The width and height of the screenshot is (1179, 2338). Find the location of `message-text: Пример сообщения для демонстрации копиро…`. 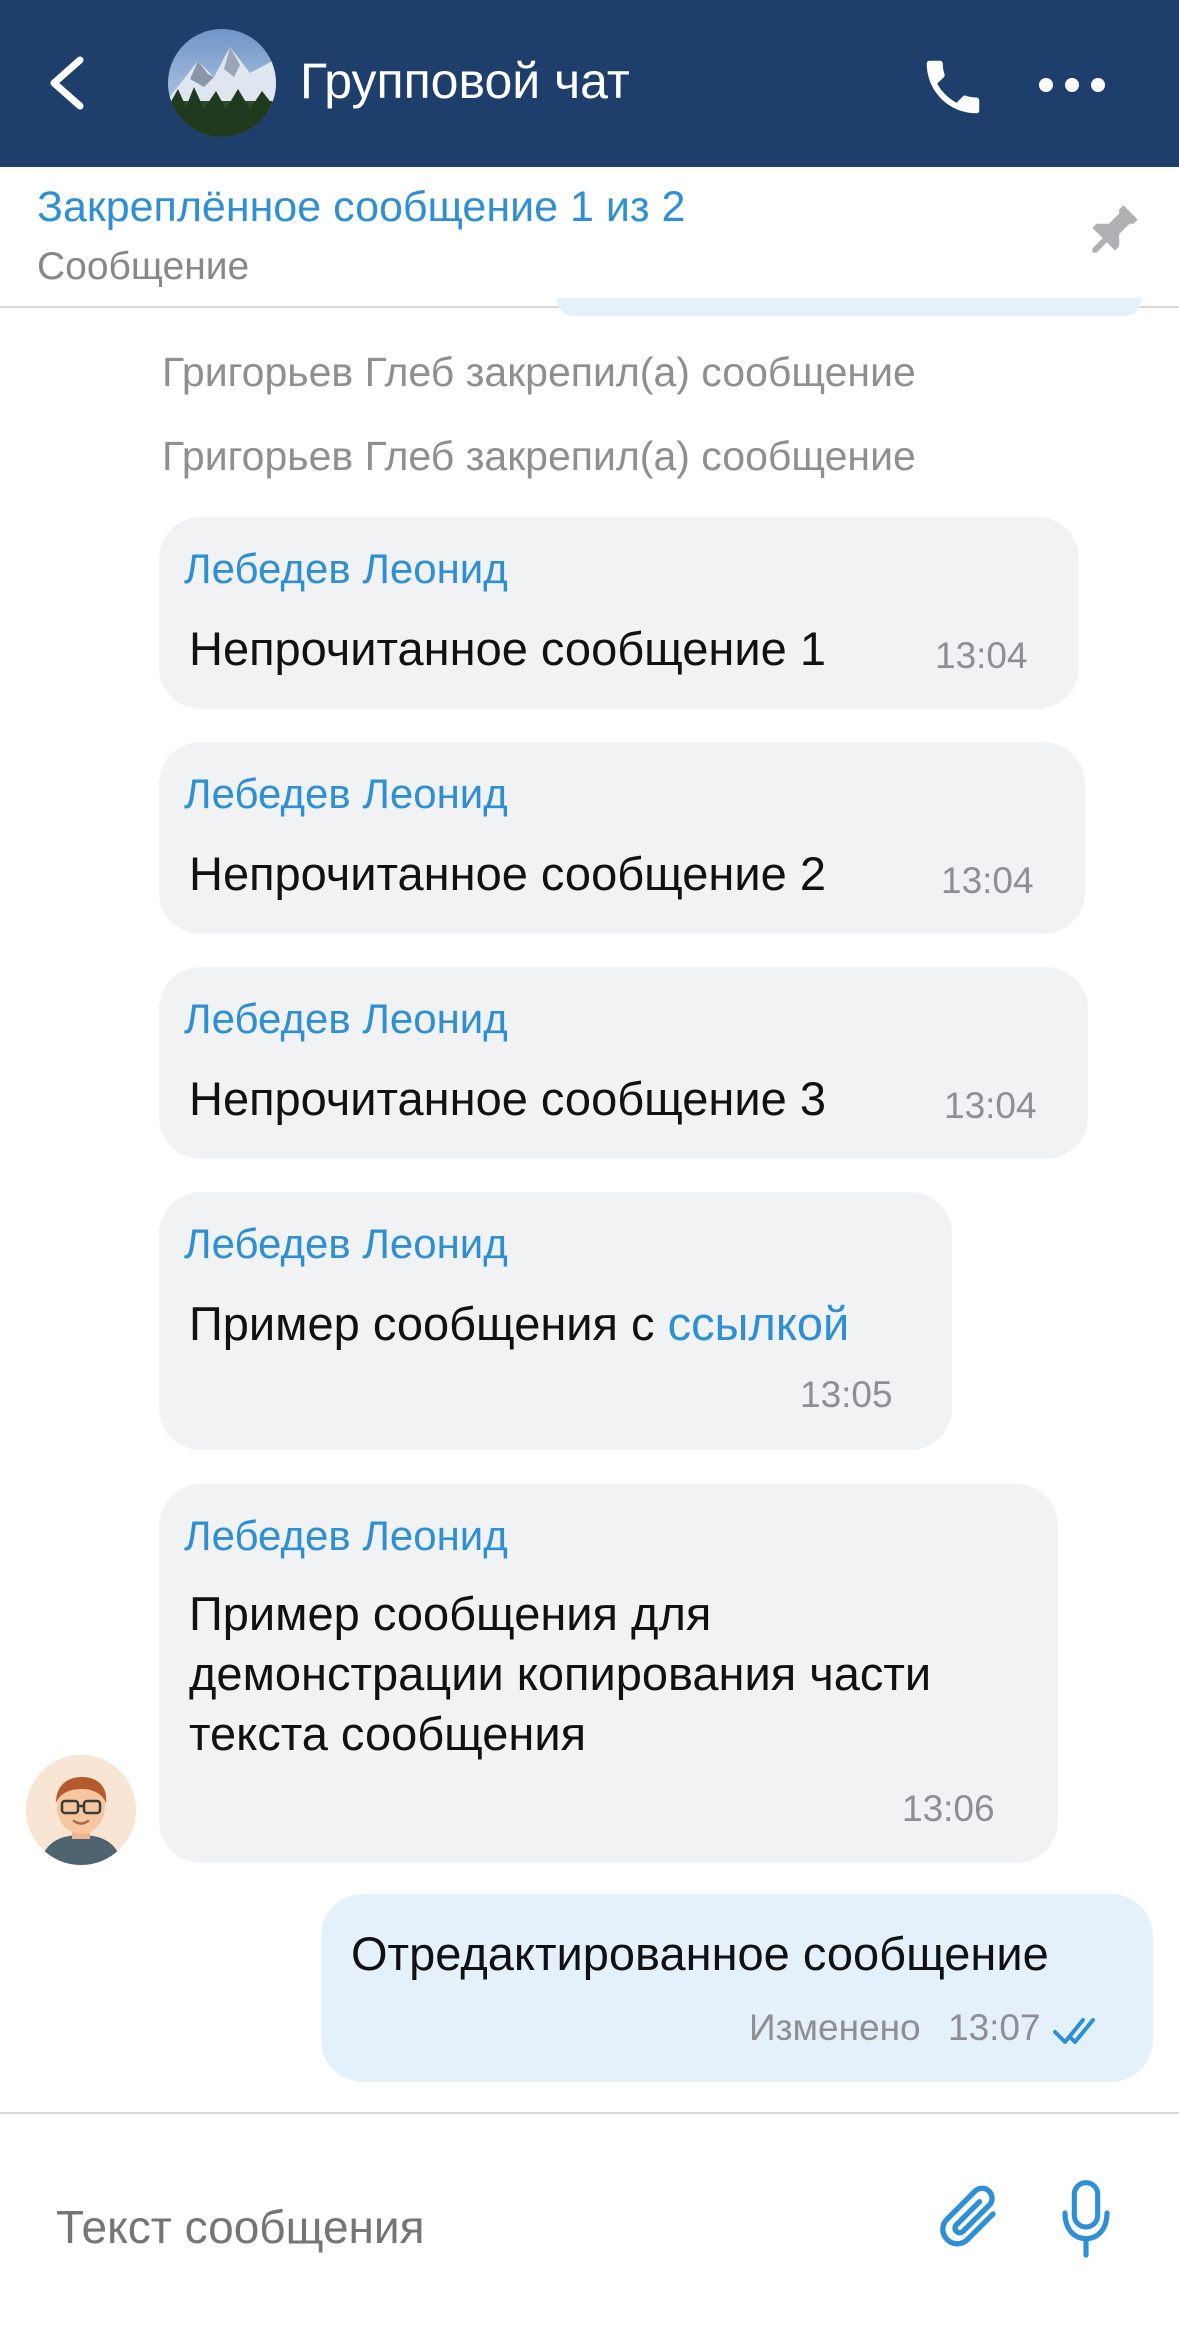

message-text: Пример сообщения для демонстрации копиро… is located at coordinates (560, 1674).